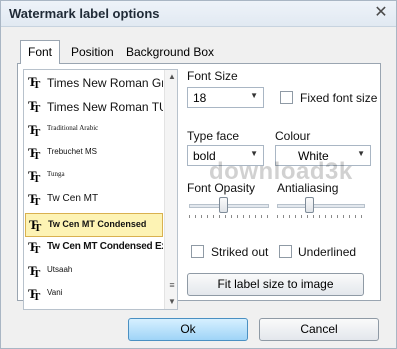 The height and width of the screenshot is (349, 397). I want to click on font-name-label: Times New Roman Gree, so click(105, 83).